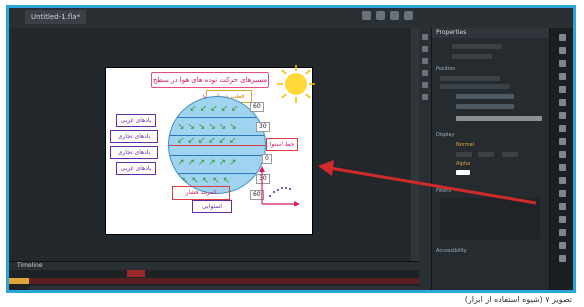  I want to click on color-swatch, so click(463, 172).